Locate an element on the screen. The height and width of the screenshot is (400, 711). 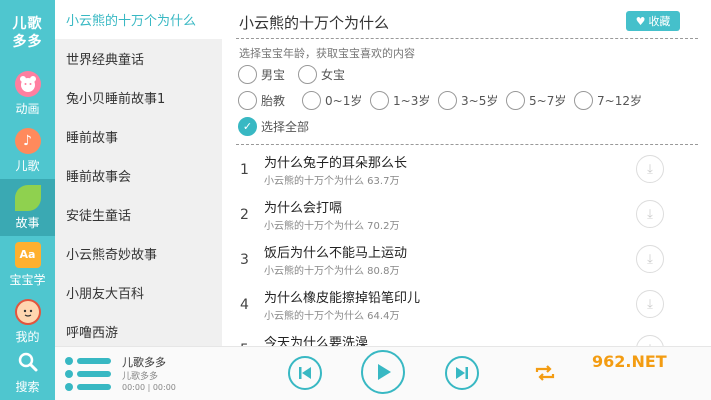
item-number: 4 is located at coordinates (244, 305).